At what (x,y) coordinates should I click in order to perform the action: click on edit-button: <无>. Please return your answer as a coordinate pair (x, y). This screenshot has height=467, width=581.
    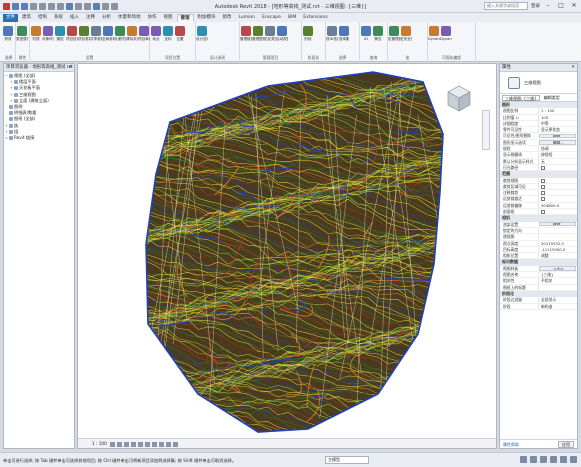
    Looking at the image, I should click on (557, 268).